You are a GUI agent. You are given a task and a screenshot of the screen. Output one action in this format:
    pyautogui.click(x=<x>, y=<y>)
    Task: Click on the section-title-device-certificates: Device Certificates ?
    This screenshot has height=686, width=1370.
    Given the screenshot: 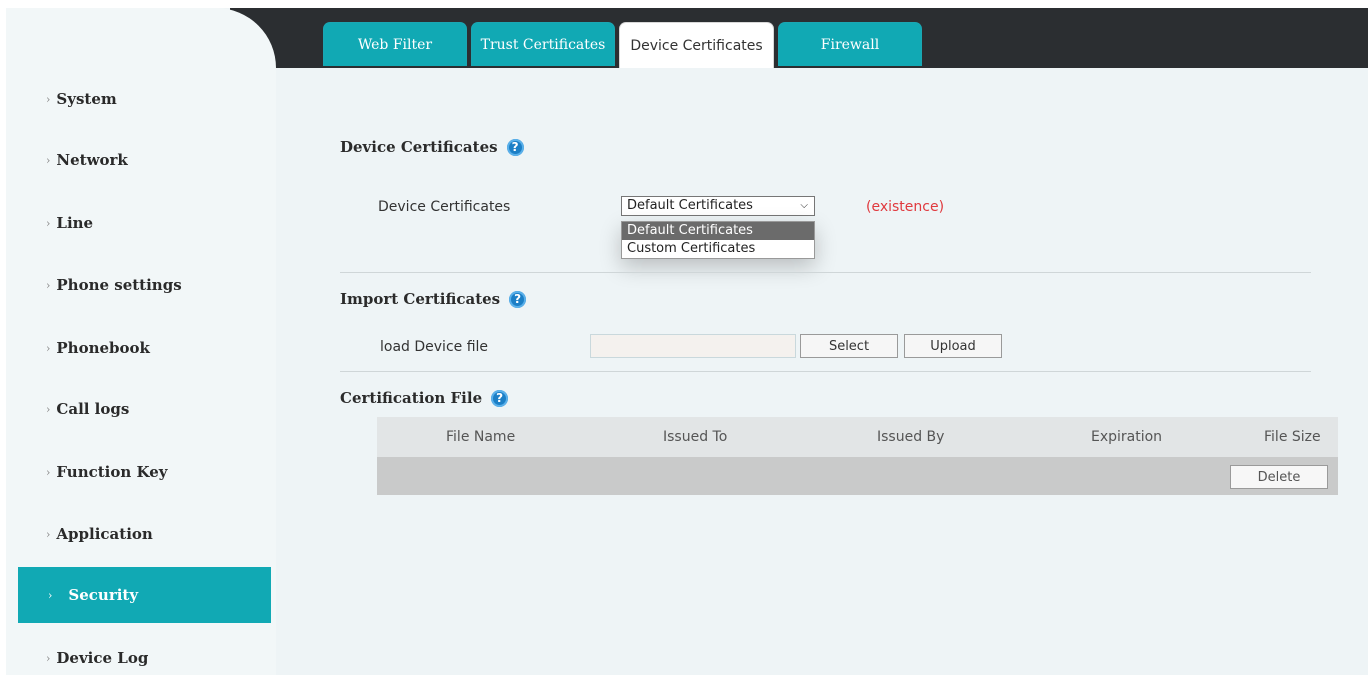 What is the action you would take?
    pyautogui.click(x=432, y=147)
    